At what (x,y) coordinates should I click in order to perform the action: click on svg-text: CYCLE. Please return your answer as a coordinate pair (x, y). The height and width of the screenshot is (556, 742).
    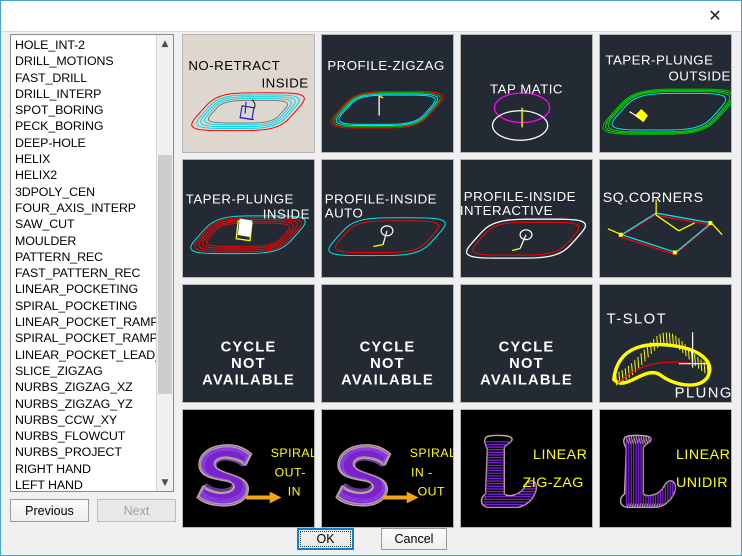
    Looking at the image, I should click on (388, 348).